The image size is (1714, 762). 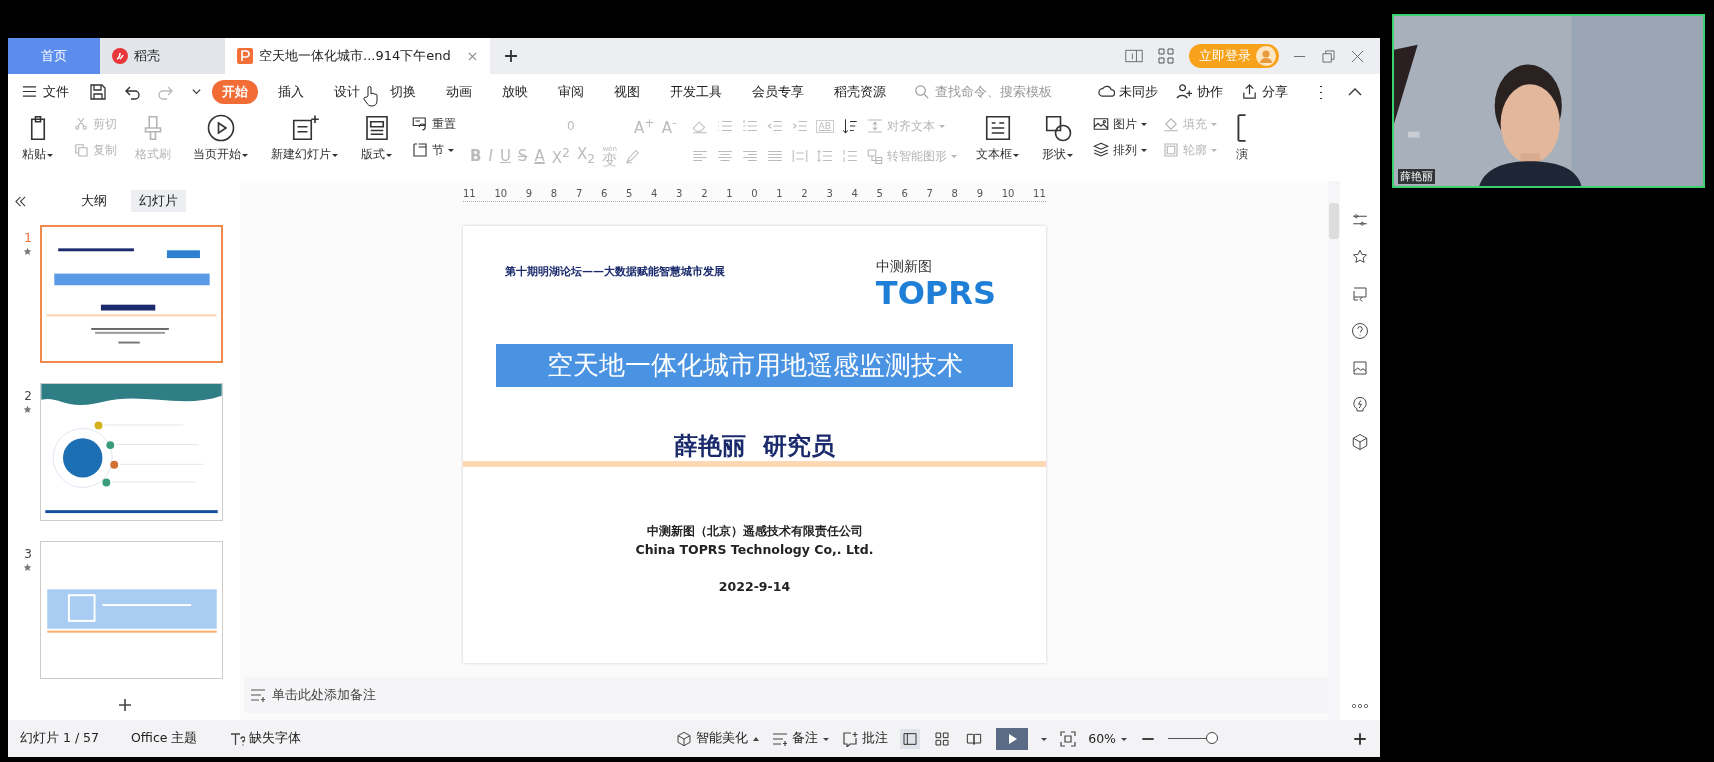 What do you see at coordinates (377, 138) in the screenshot?
I see `ribbon-button: 版式` at bounding box center [377, 138].